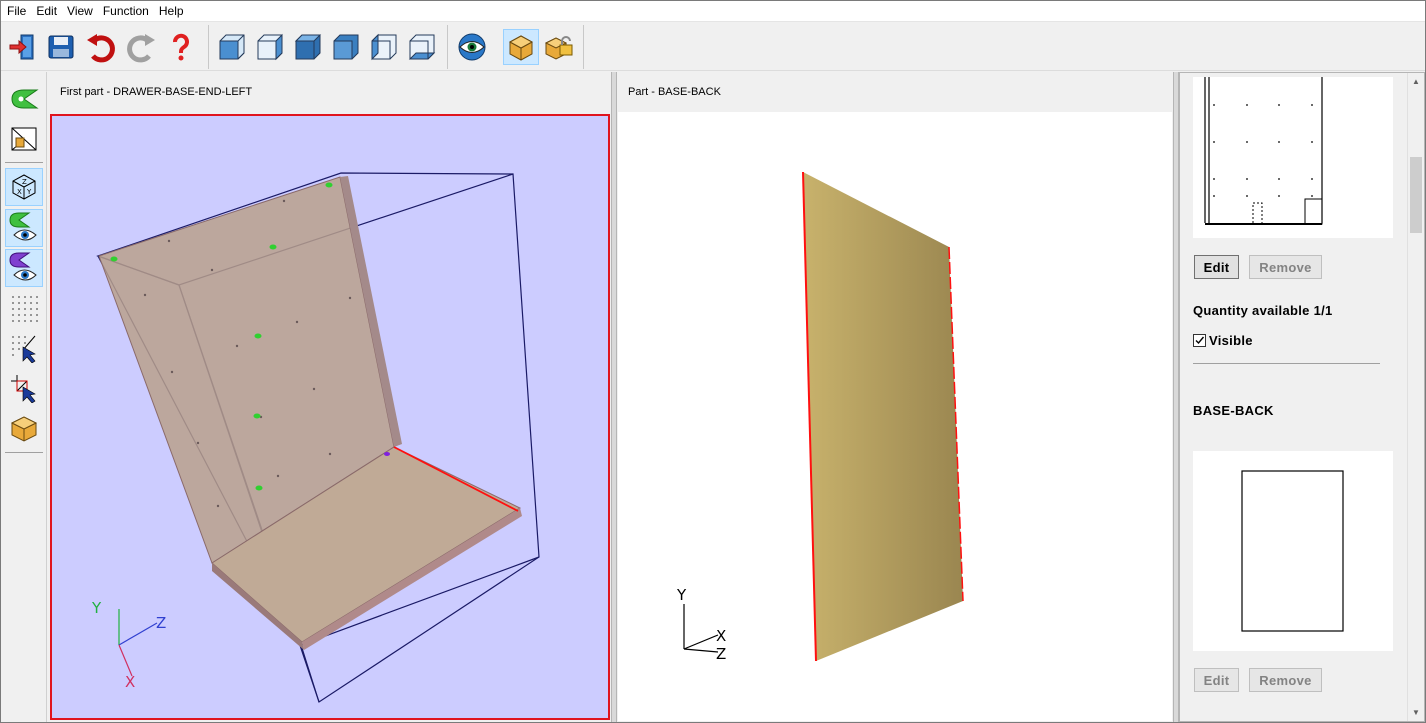  I want to click on base-back-3d-model: Y X Z, so click(820, 417).